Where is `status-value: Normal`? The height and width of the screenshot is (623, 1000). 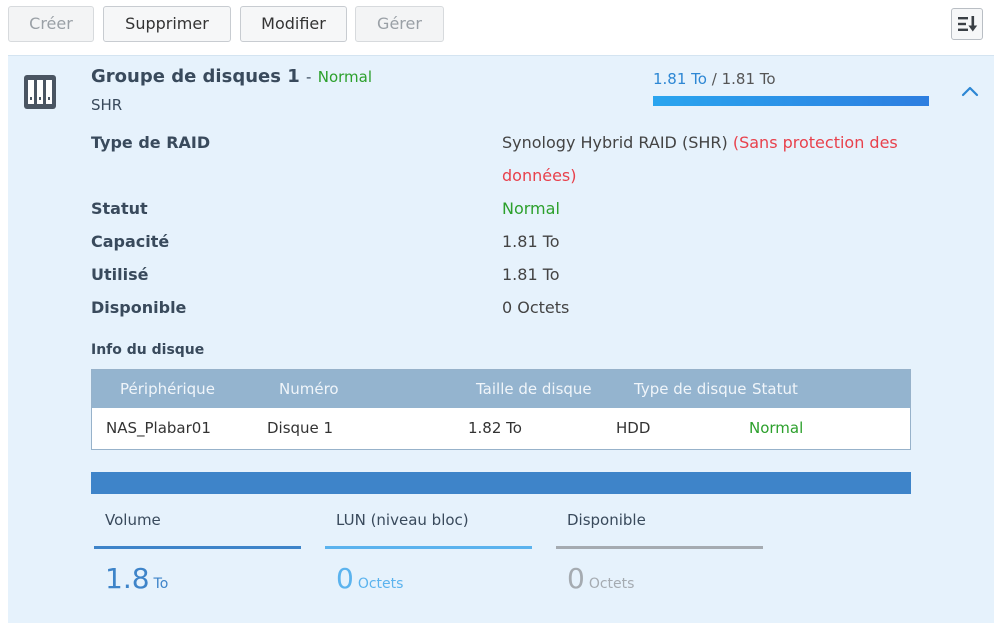
status-value: Normal is located at coordinates (531, 208).